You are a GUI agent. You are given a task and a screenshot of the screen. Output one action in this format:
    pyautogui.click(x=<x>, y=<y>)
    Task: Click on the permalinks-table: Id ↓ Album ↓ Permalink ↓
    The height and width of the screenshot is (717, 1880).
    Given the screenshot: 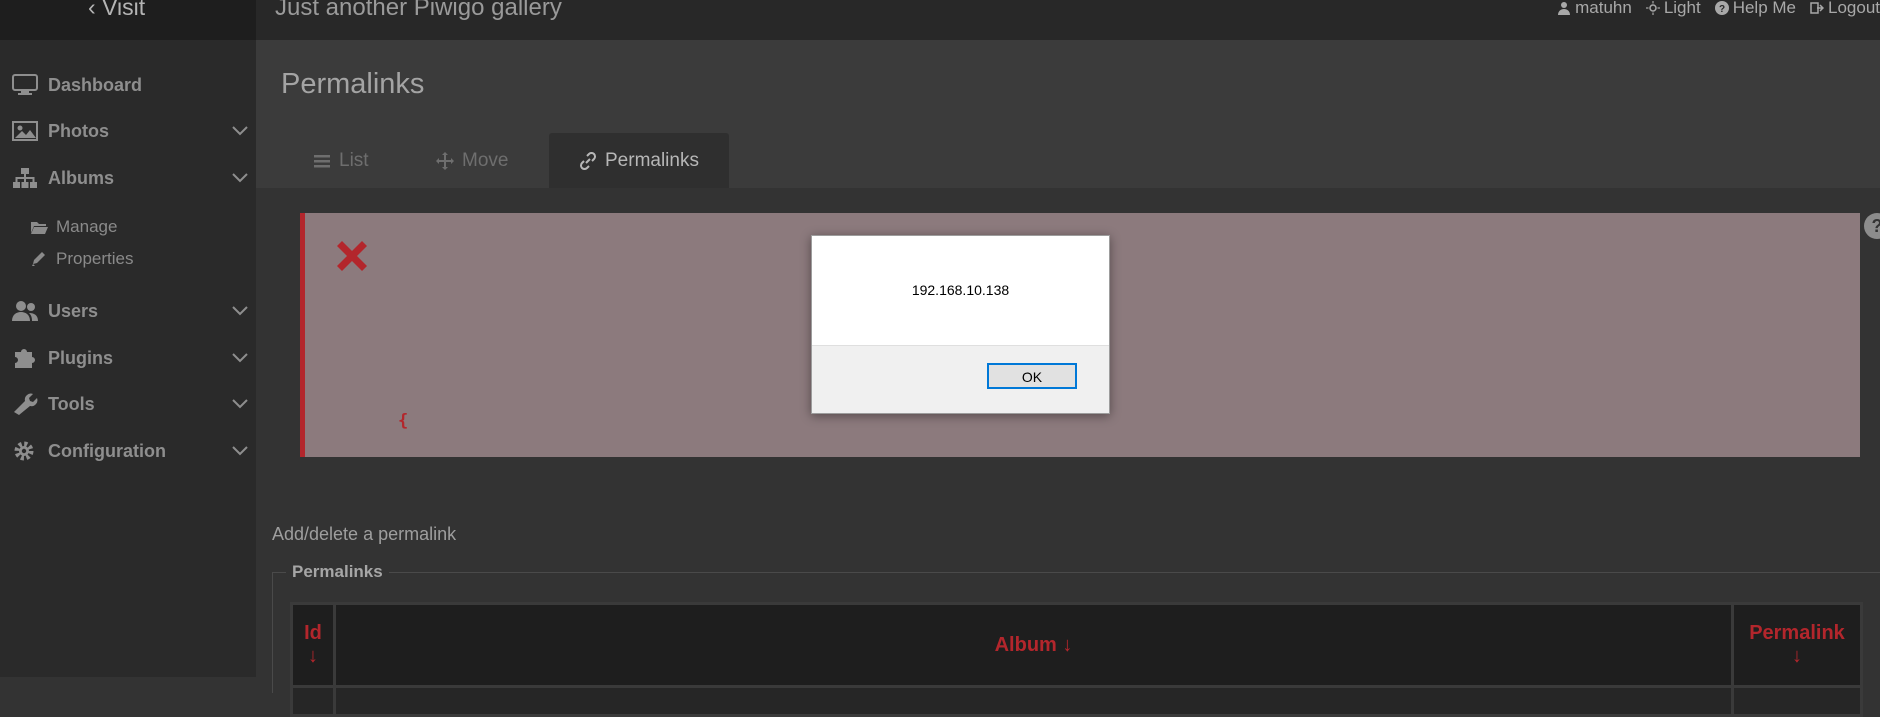 What is the action you would take?
    pyautogui.click(x=1076, y=659)
    